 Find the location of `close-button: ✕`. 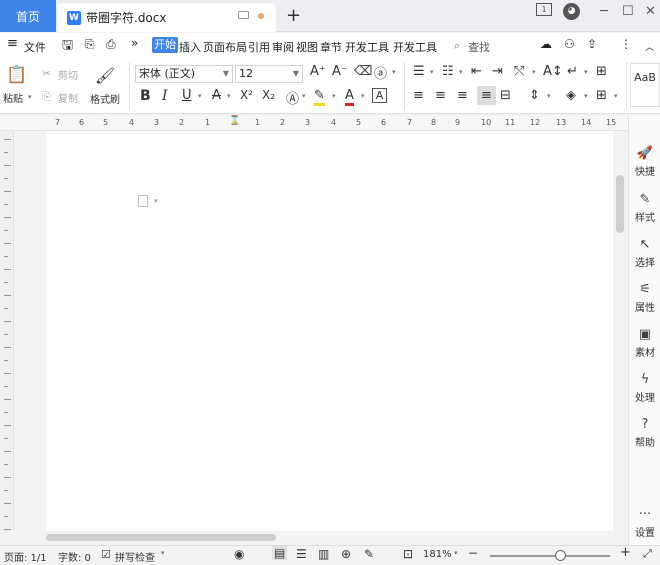

close-button: ✕ is located at coordinates (650, 11).